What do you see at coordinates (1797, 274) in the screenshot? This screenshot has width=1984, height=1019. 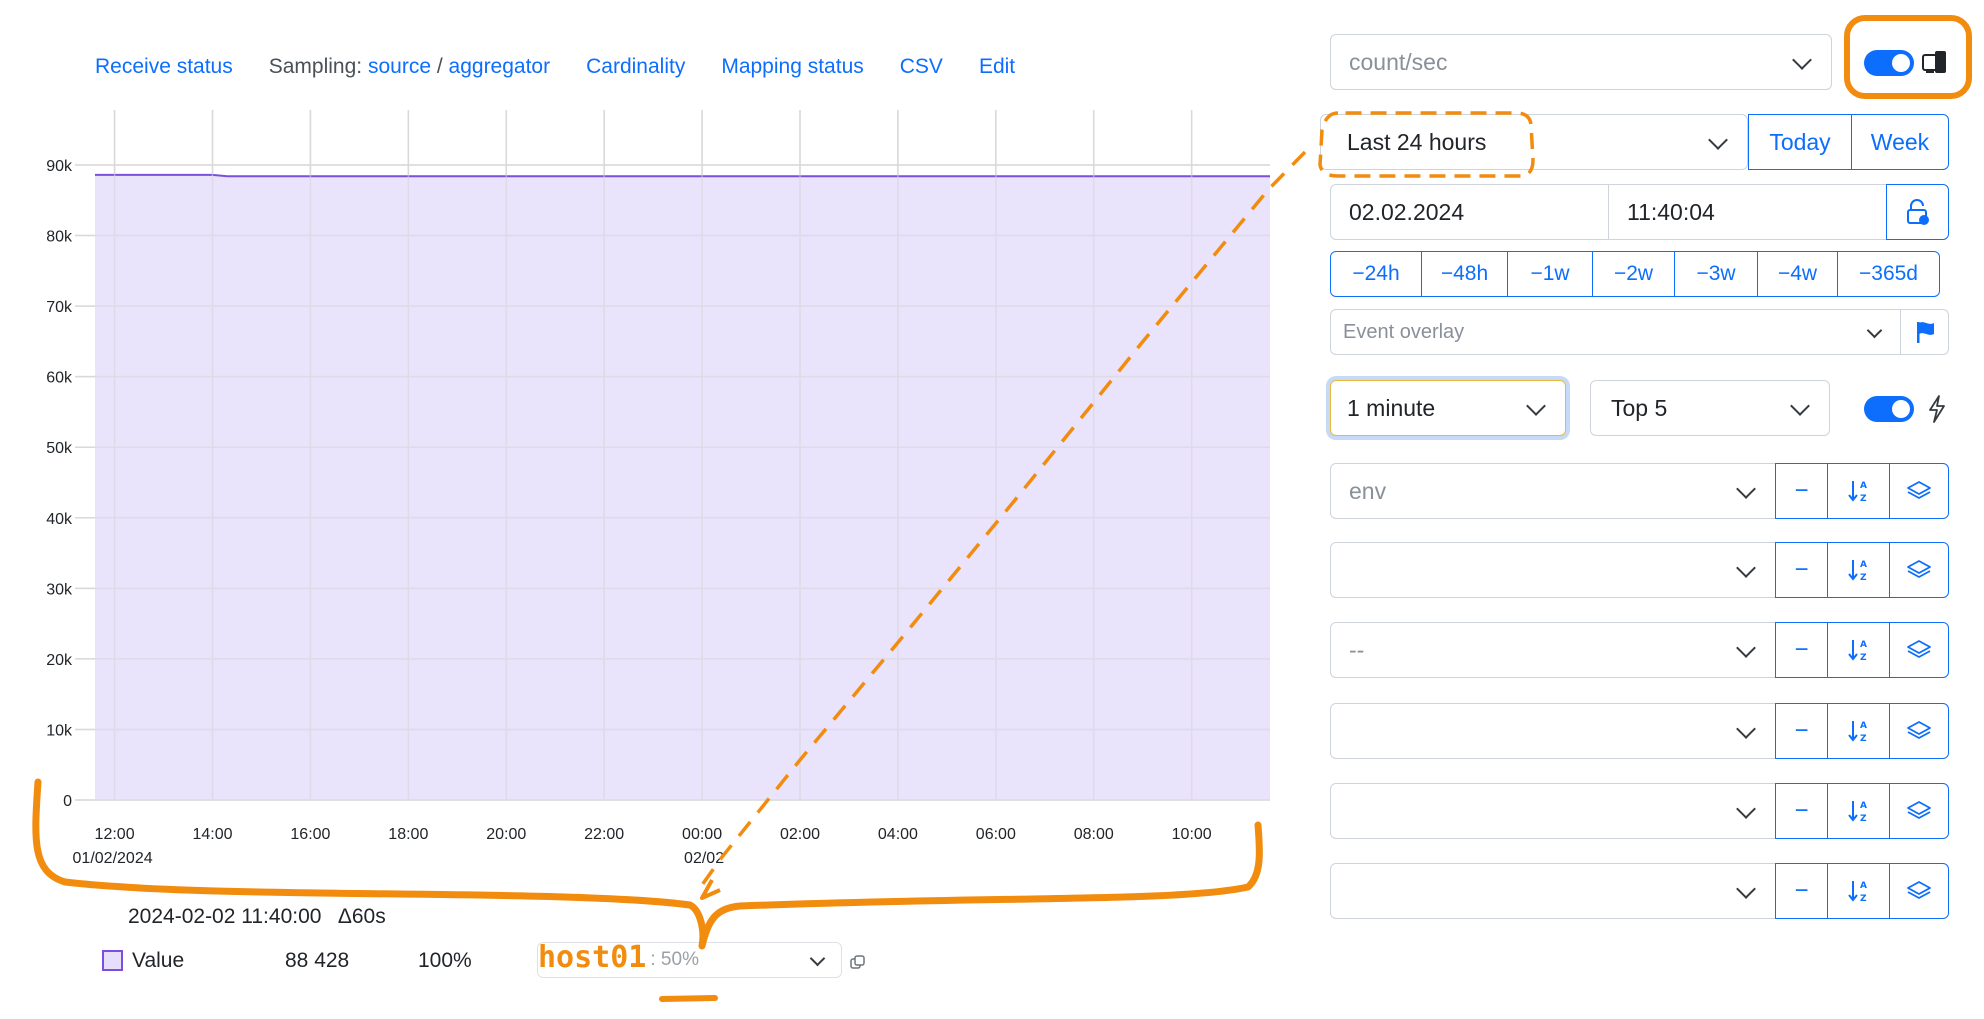 I see `time-shift-button: −4w` at bounding box center [1797, 274].